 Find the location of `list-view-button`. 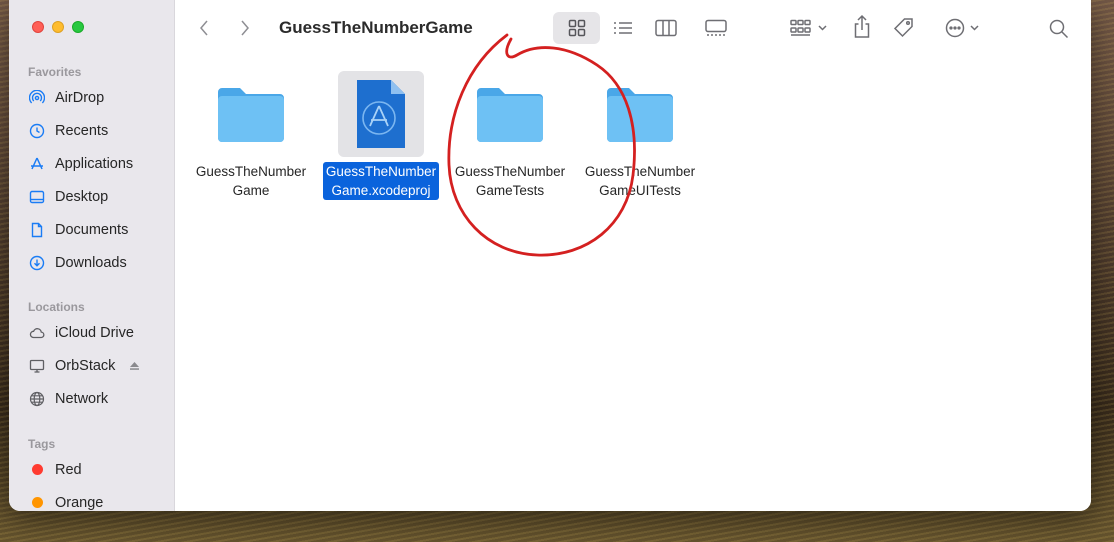

list-view-button is located at coordinates (623, 28).